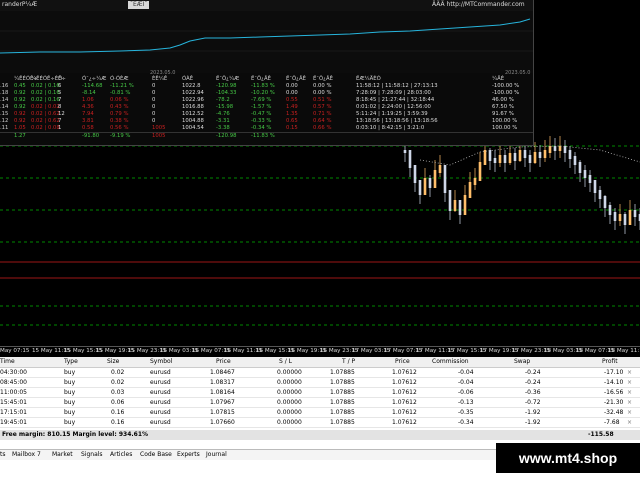 This screenshot has height=480, width=640. What do you see at coordinates (113, 362) in the screenshot?
I see `col-size: Size` at bounding box center [113, 362].